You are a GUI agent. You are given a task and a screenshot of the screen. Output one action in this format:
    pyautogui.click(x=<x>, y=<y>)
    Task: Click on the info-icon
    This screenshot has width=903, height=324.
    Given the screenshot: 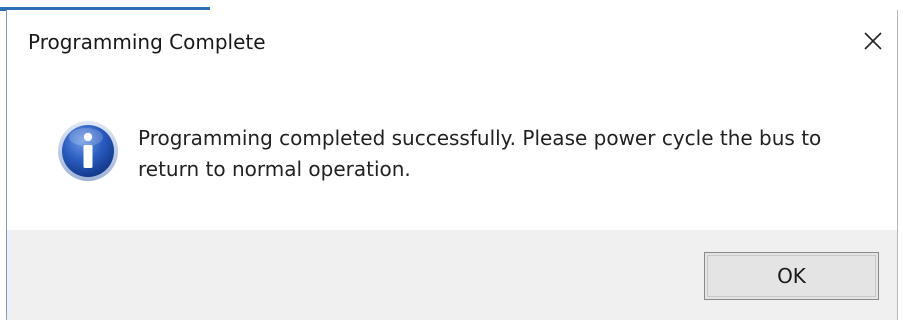 What is the action you would take?
    pyautogui.click(x=88, y=151)
    